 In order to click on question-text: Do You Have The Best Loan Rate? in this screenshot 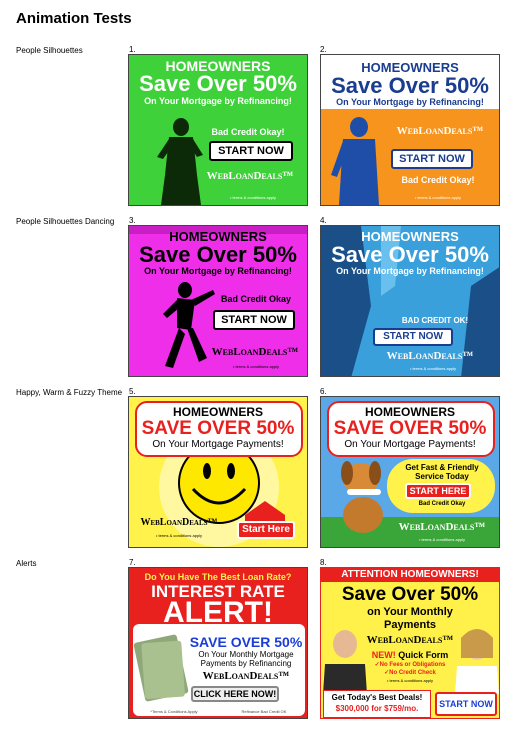, I will do `click(218, 577)`.